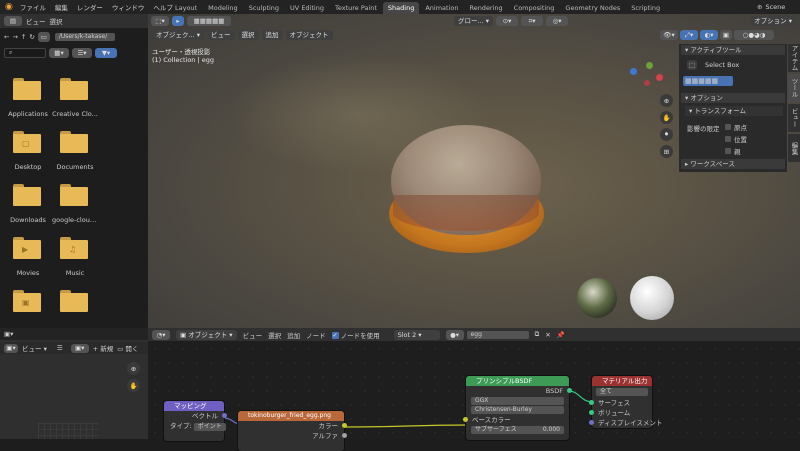 This screenshot has height=451, width=800. What do you see at coordinates (692, 65) in the screenshot?
I see `select-box-icon: ⬚` at bounding box center [692, 65].